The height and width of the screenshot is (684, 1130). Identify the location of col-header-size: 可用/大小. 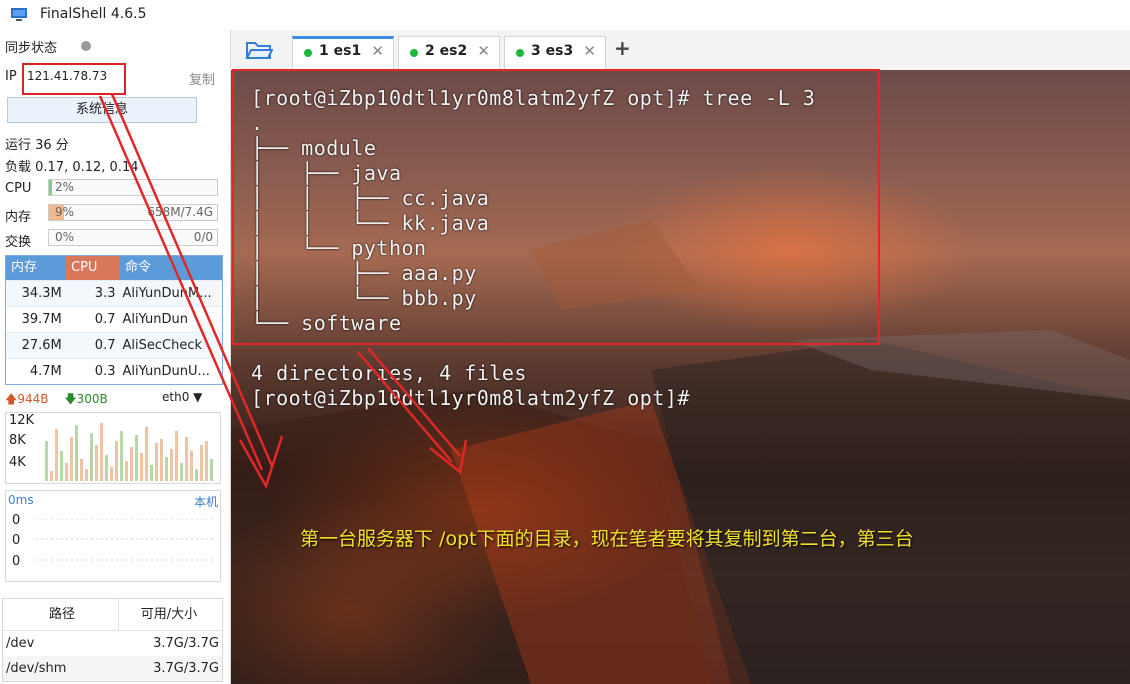
(170, 614).